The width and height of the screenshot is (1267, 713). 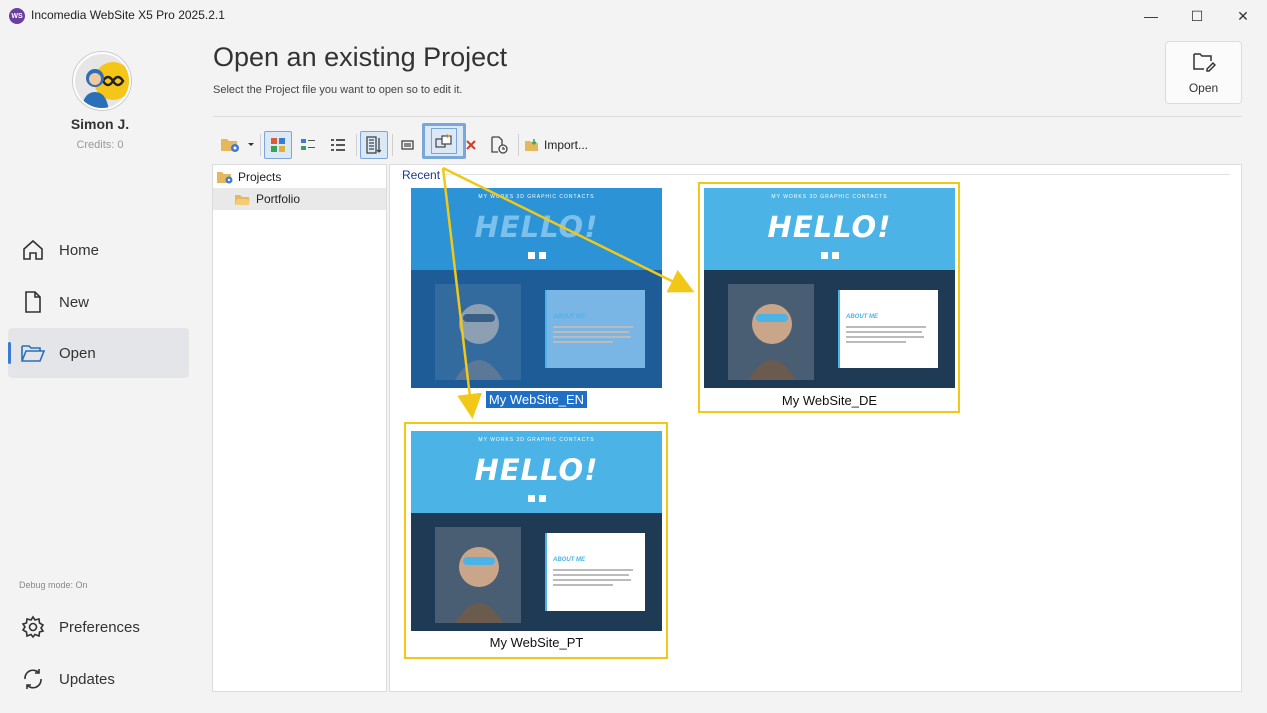 What do you see at coordinates (33, 302) in the screenshot?
I see `file-icon` at bounding box center [33, 302].